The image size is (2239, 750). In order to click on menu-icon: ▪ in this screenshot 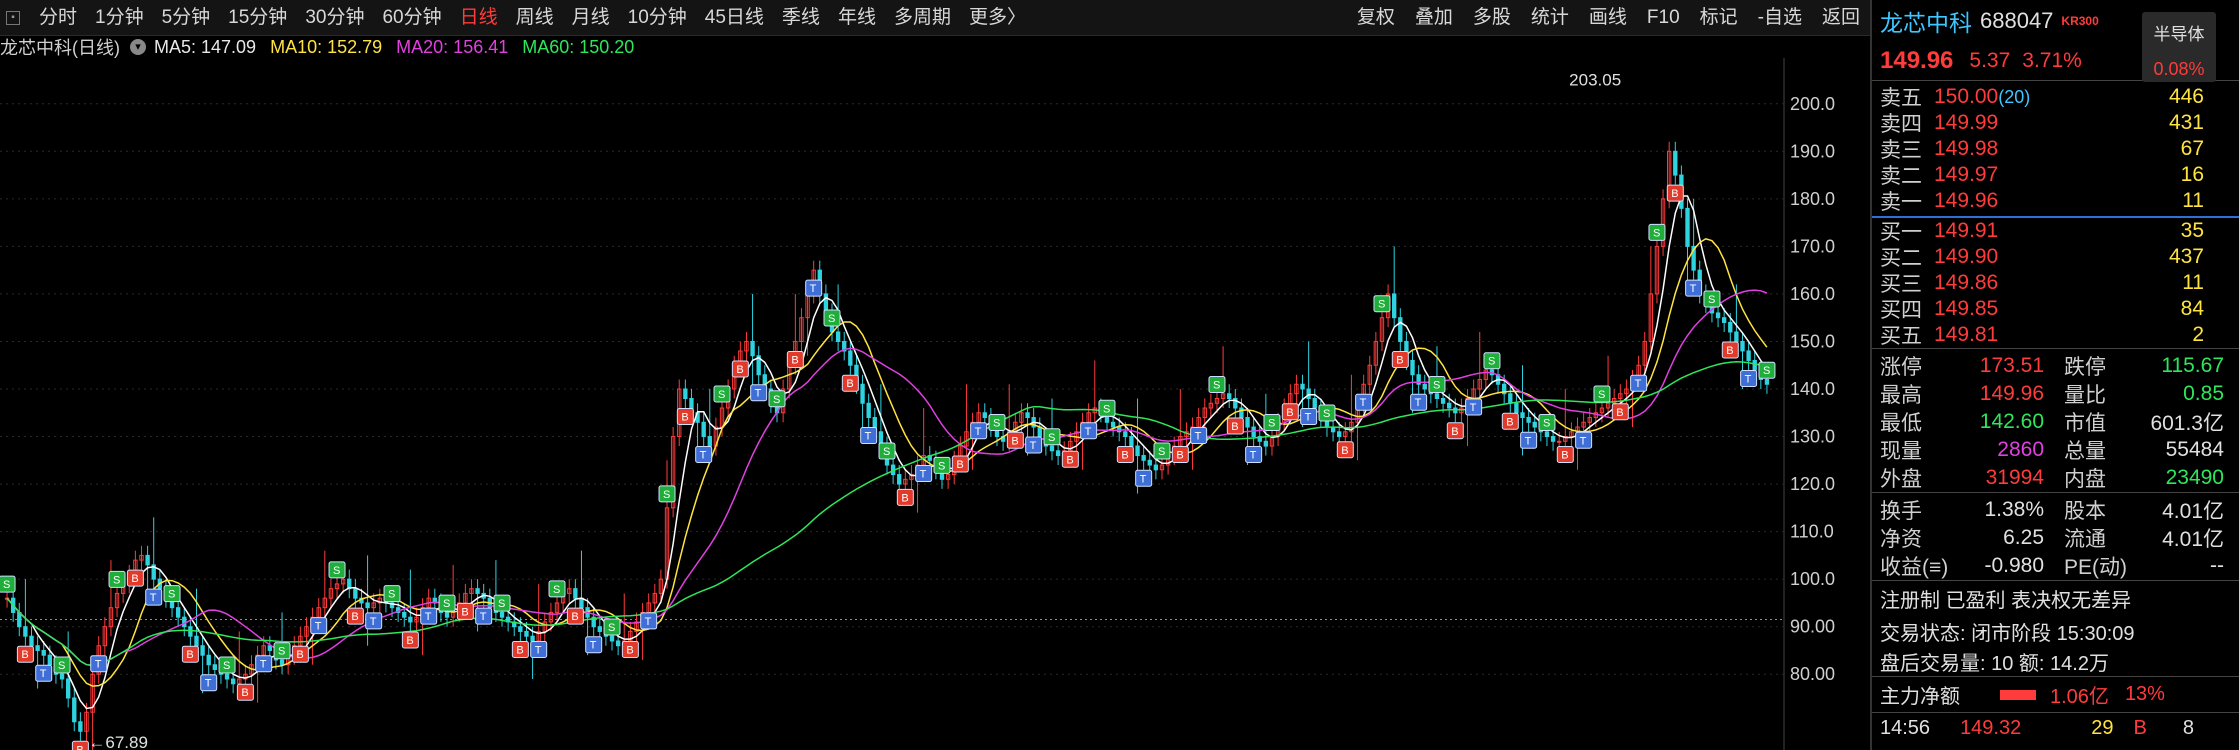, I will do `click(13, 17)`.